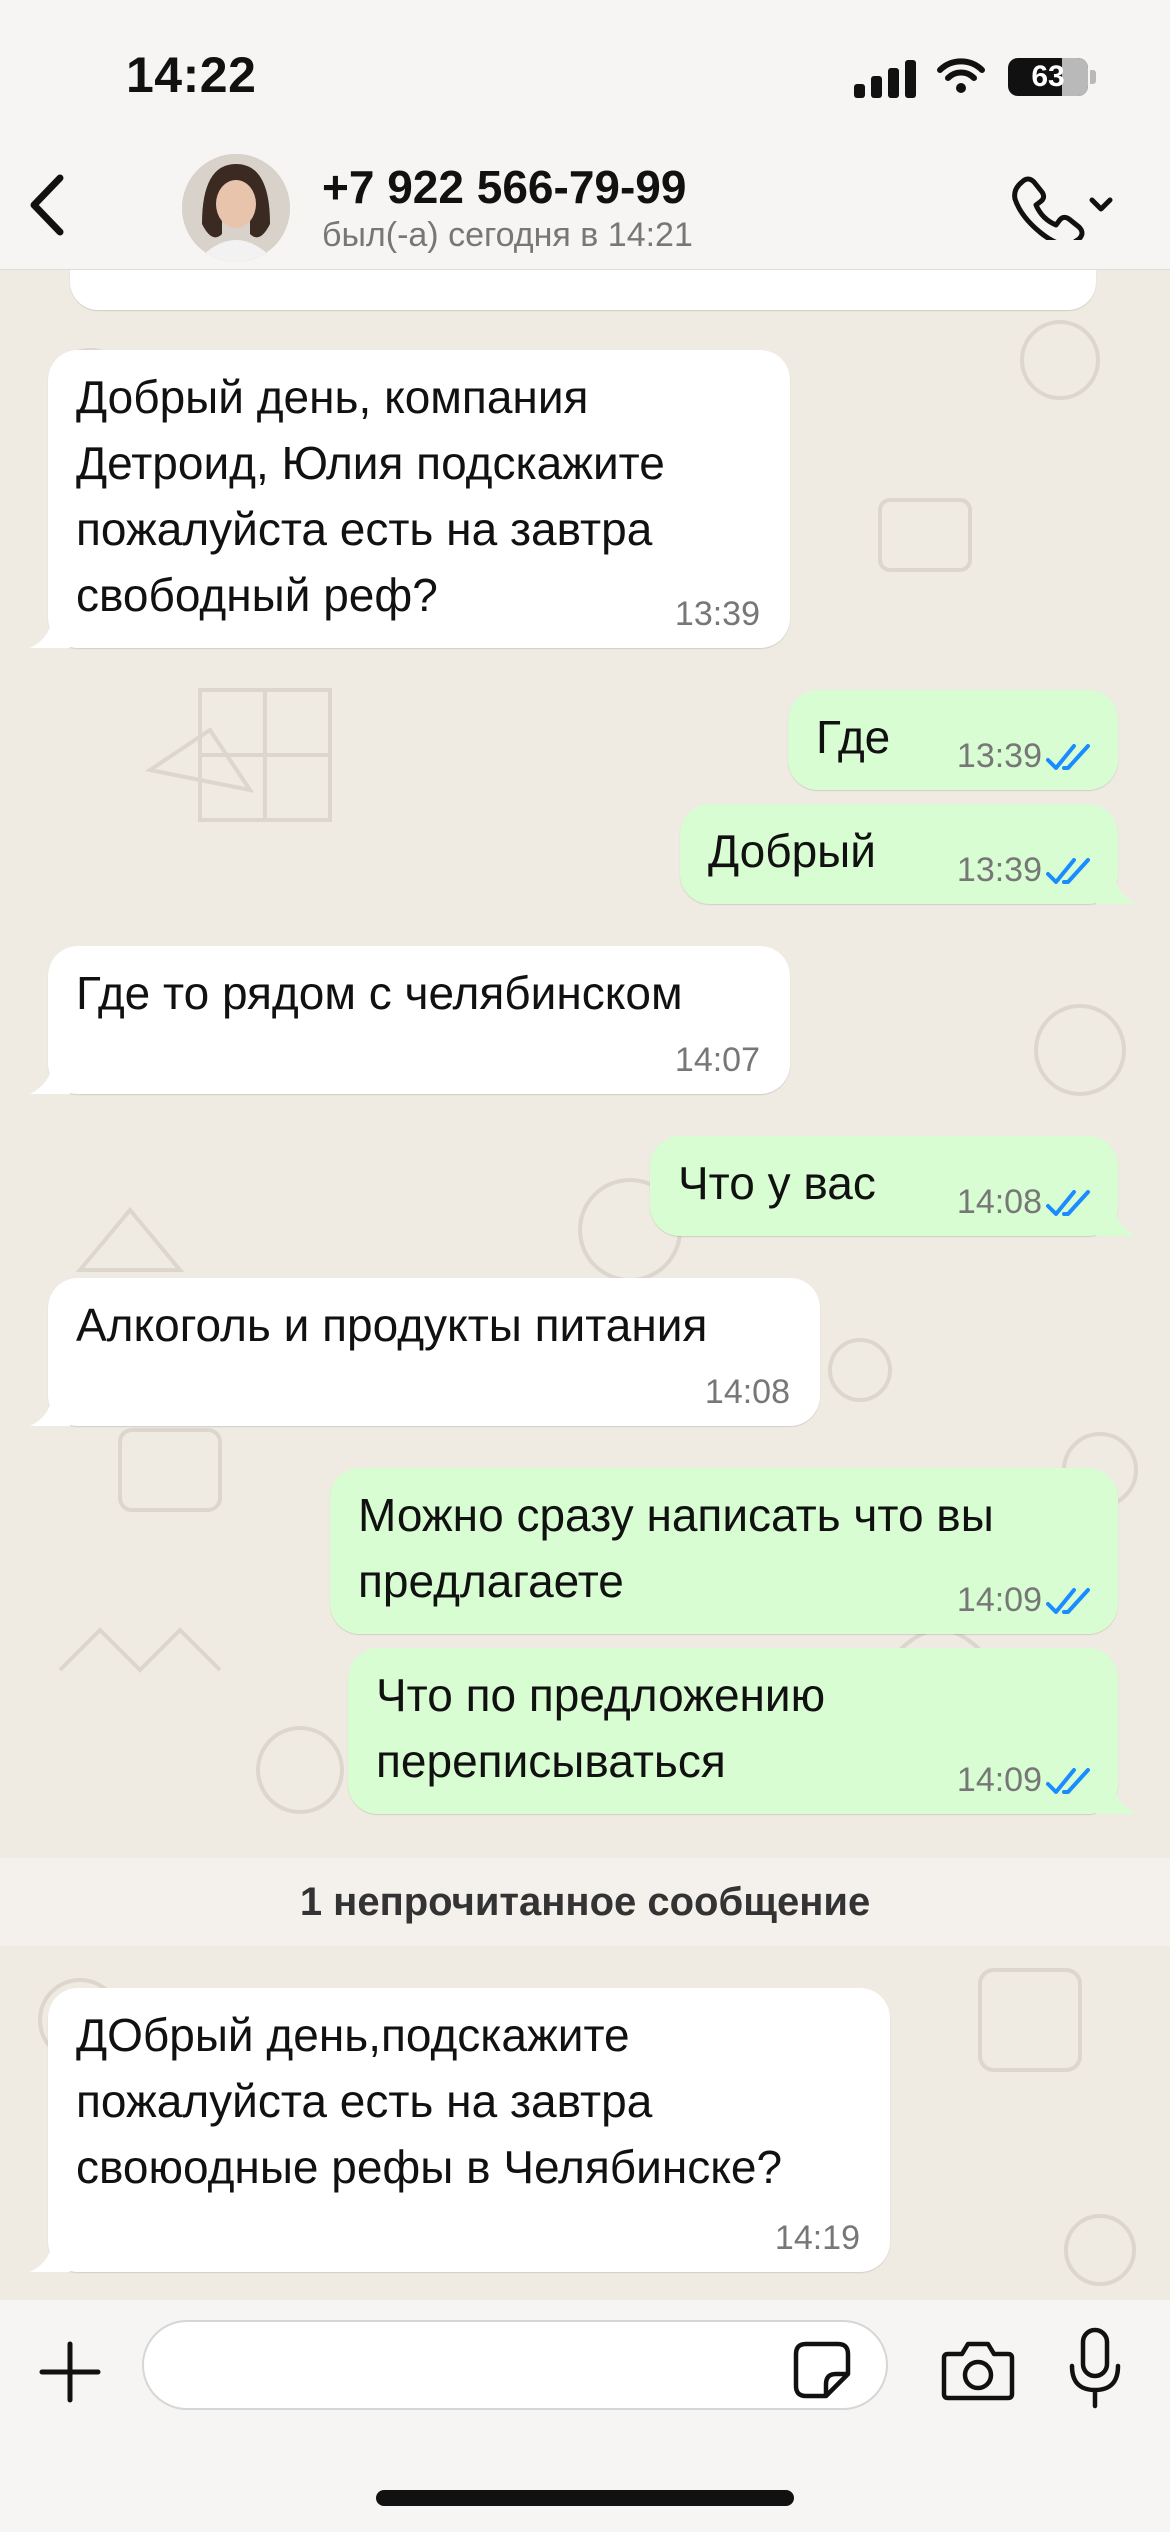  What do you see at coordinates (583, 290) in the screenshot?
I see `previous-message-cut` at bounding box center [583, 290].